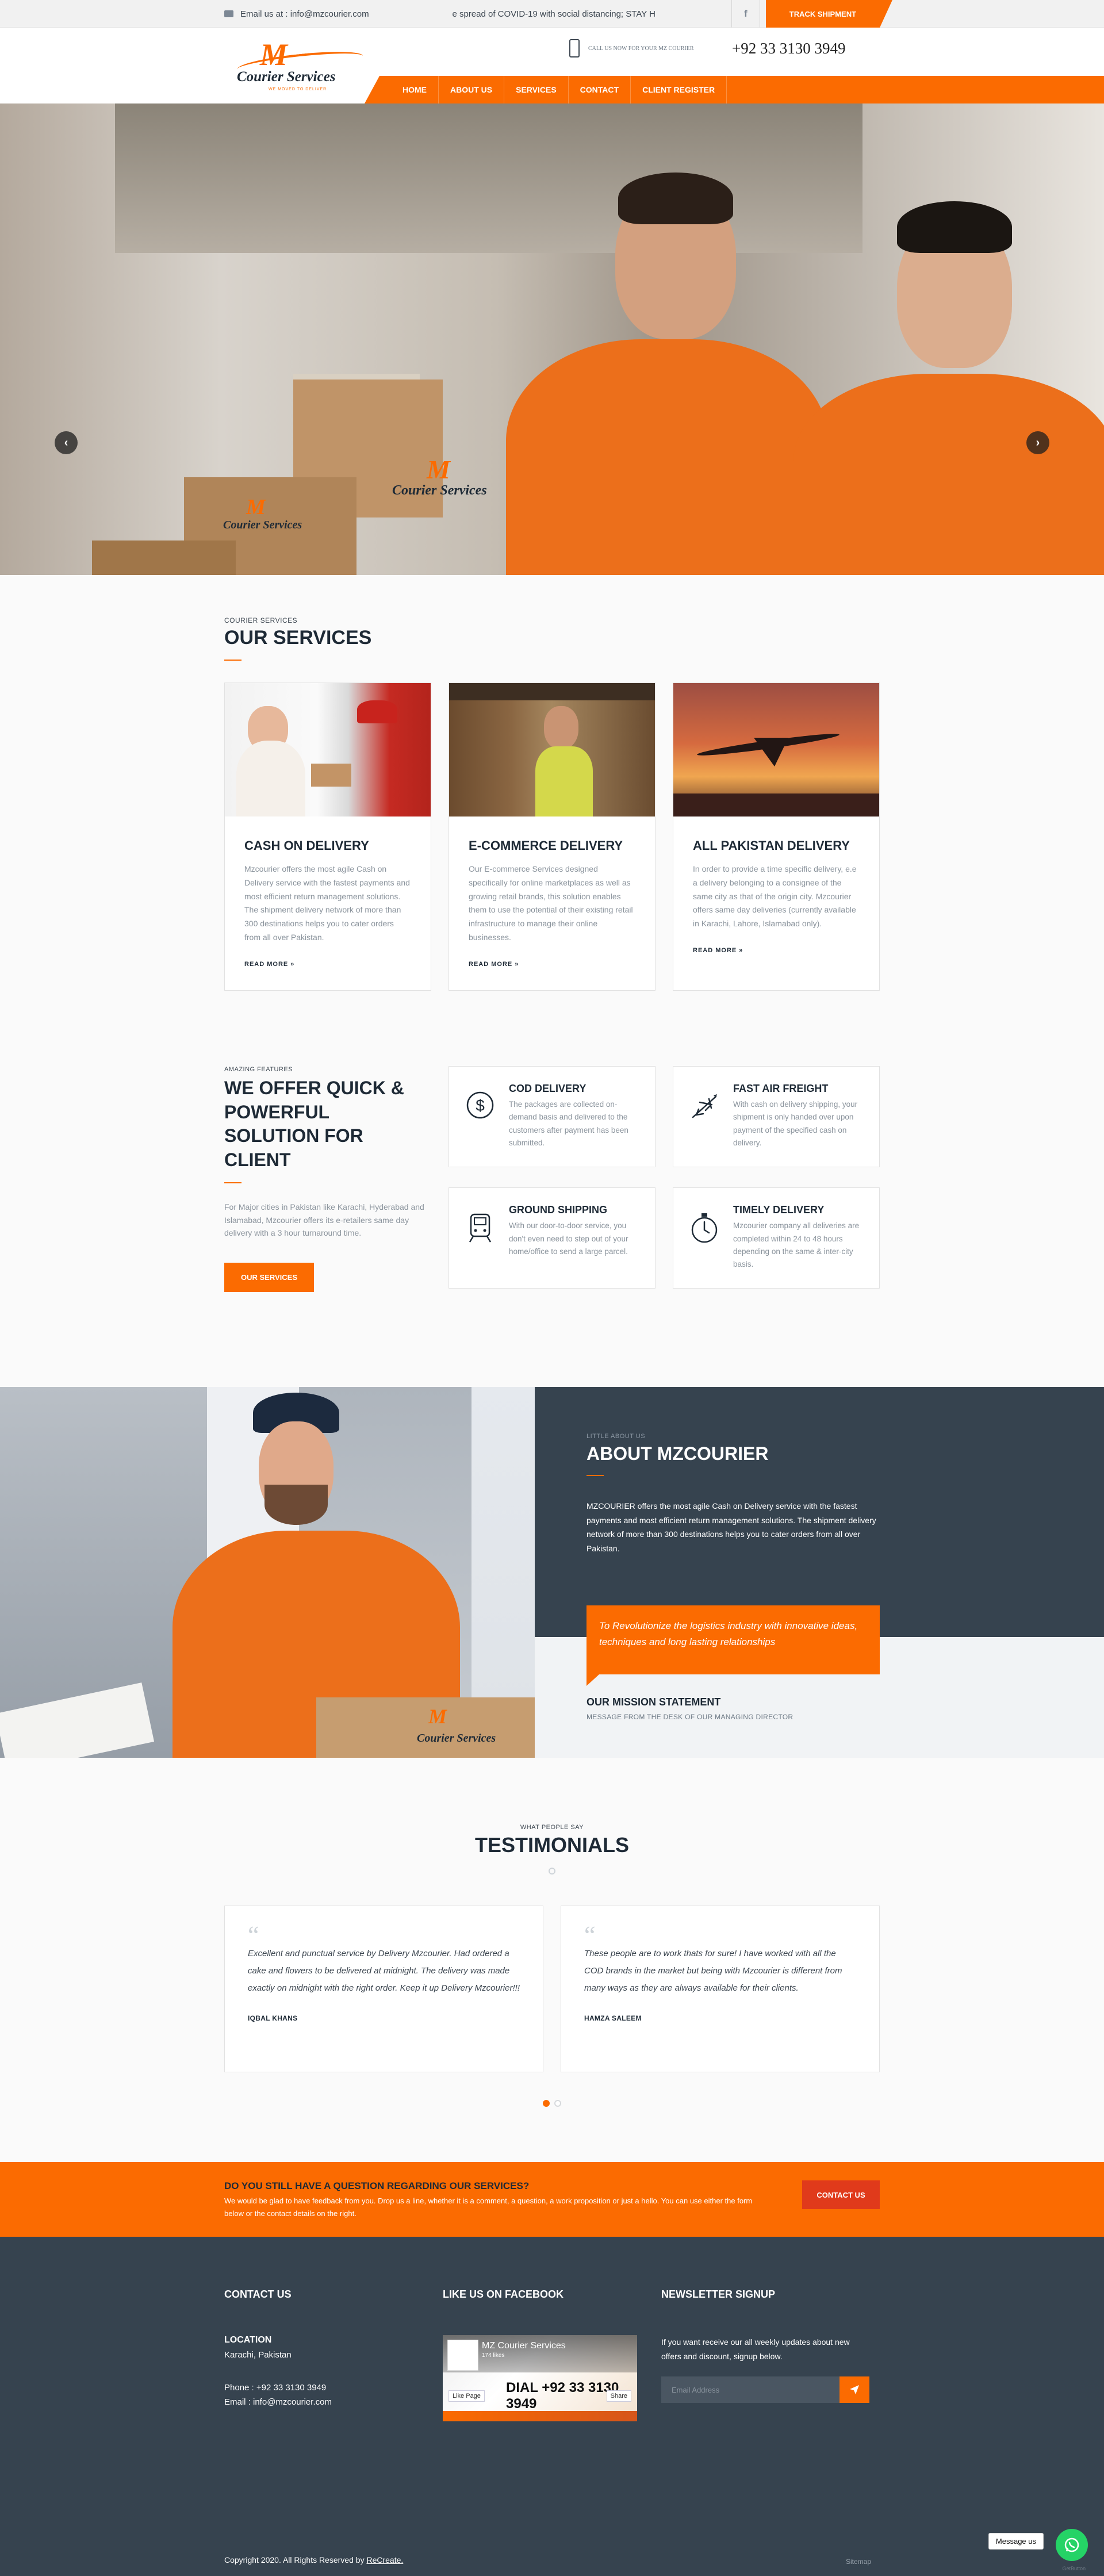 The height and width of the screenshot is (2576, 1104). I want to click on hero-worker-right, so click(948, 388).